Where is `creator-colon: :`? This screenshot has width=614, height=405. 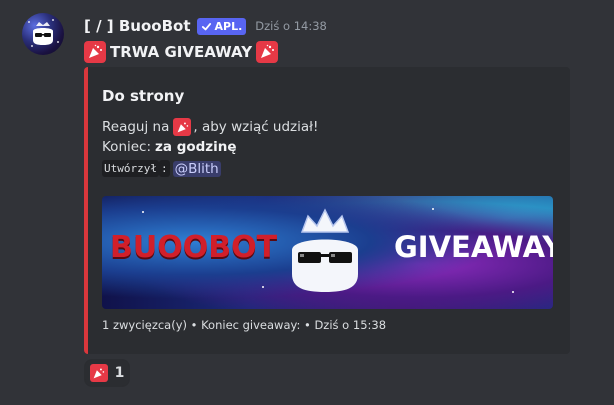
creator-colon: : is located at coordinates (164, 168).